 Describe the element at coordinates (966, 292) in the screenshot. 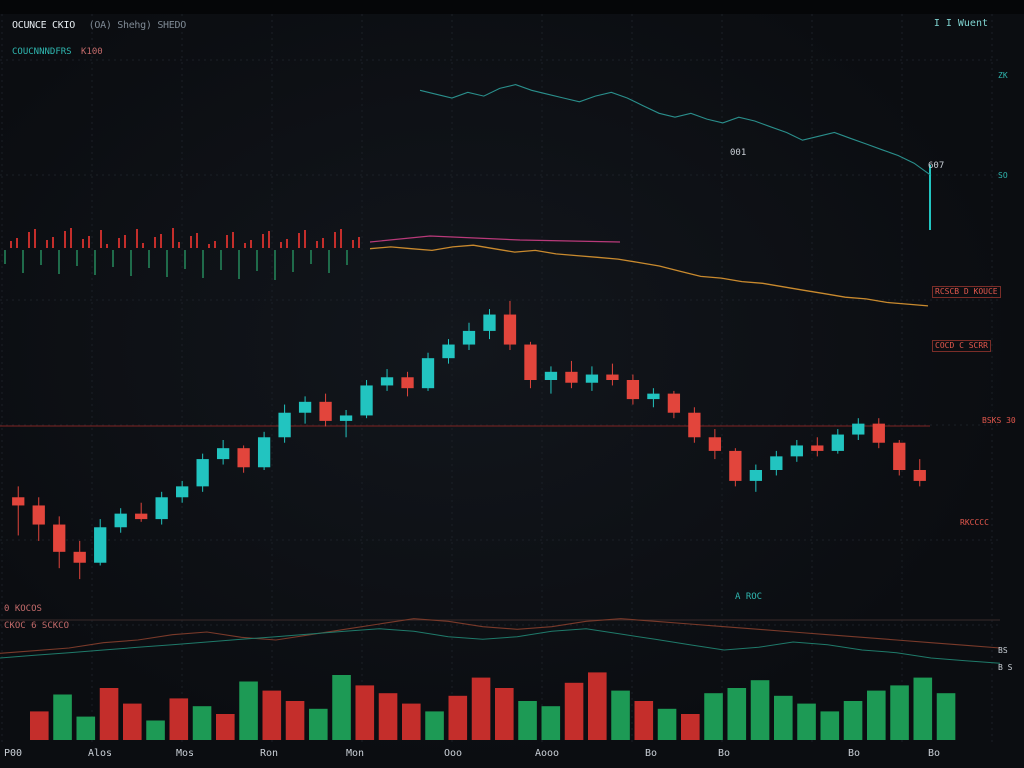

I see `price-tag-1: RCSCB D KOUCE` at that location.